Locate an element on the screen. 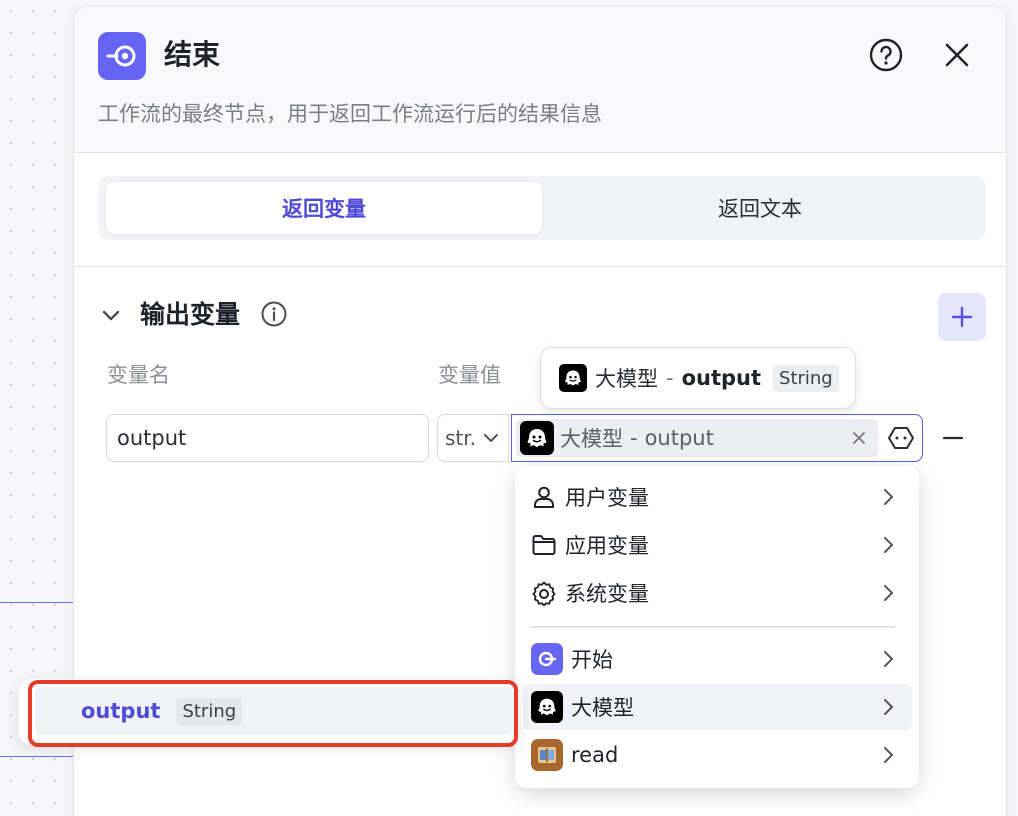 Image resolution: width=1018 pixels, height=816 pixels. plus-icon is located at coordinates (962, 317).